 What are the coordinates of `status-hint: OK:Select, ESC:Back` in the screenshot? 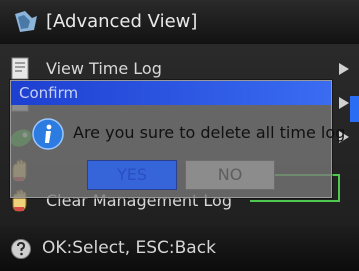 It's located at (129, 248).